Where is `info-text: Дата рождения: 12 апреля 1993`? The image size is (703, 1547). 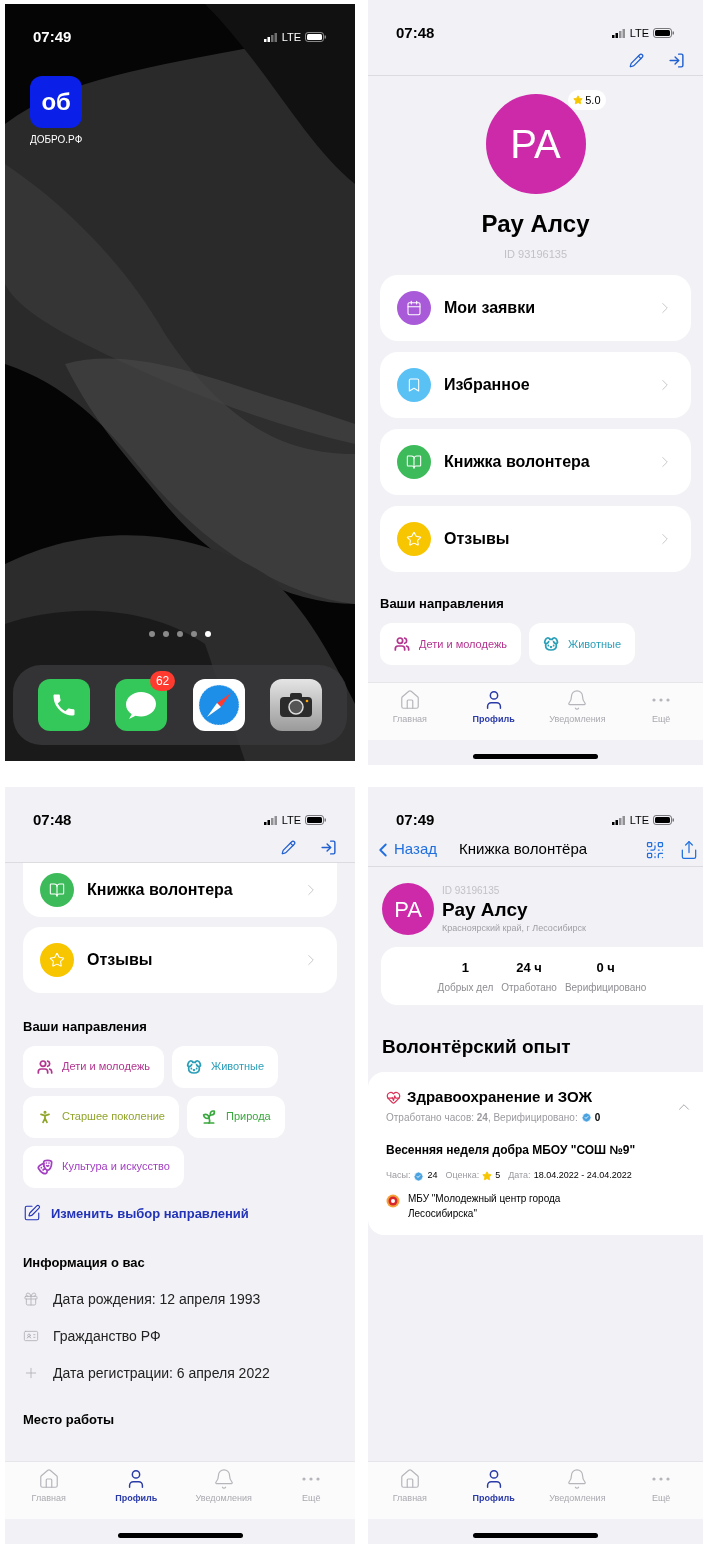 info-text: Дата рождения: 12 апреля 1993 is located at coordinates (157, 1299).